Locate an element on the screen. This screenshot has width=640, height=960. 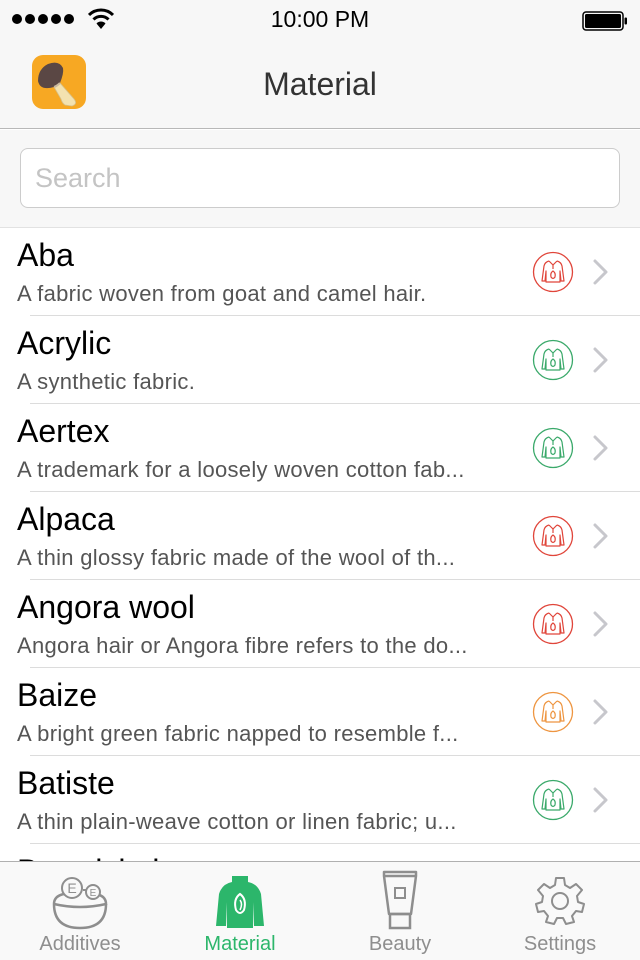
status-bar: 10:00 PM is located at coordinates (320, 20).